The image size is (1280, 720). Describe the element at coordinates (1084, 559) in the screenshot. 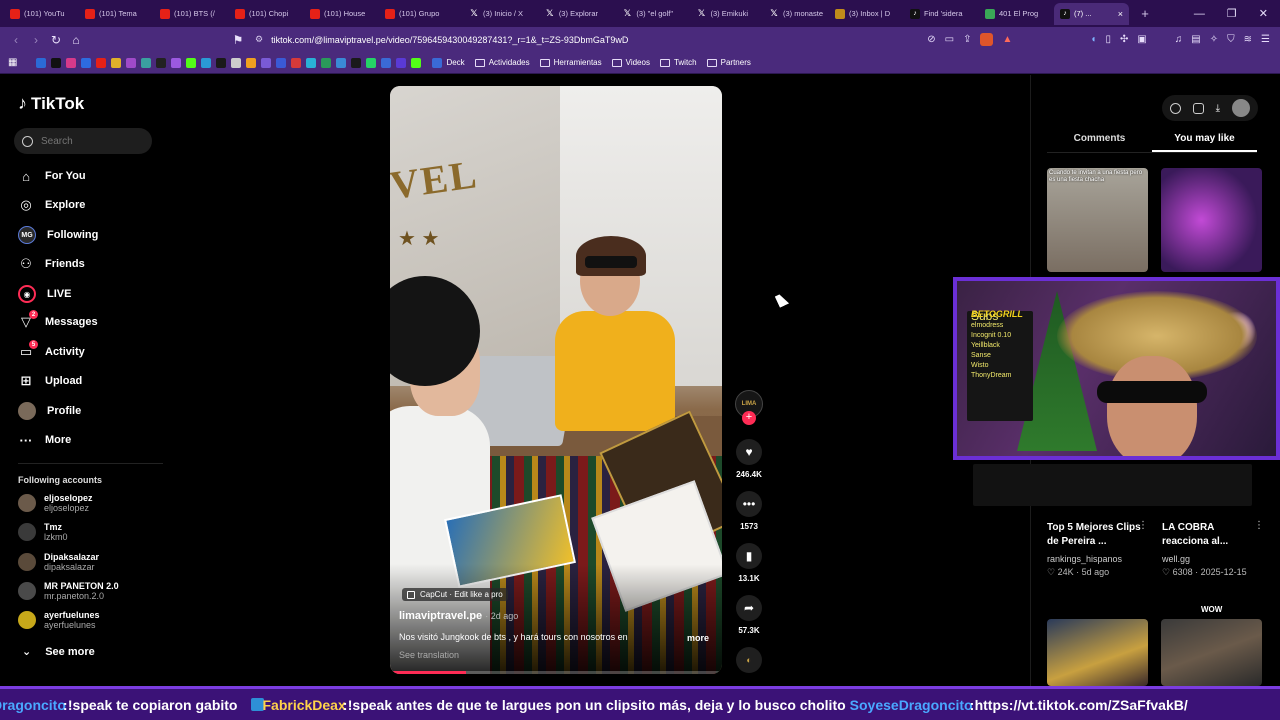

I see `suggested-video-author: rankings_hispanos` at that location.